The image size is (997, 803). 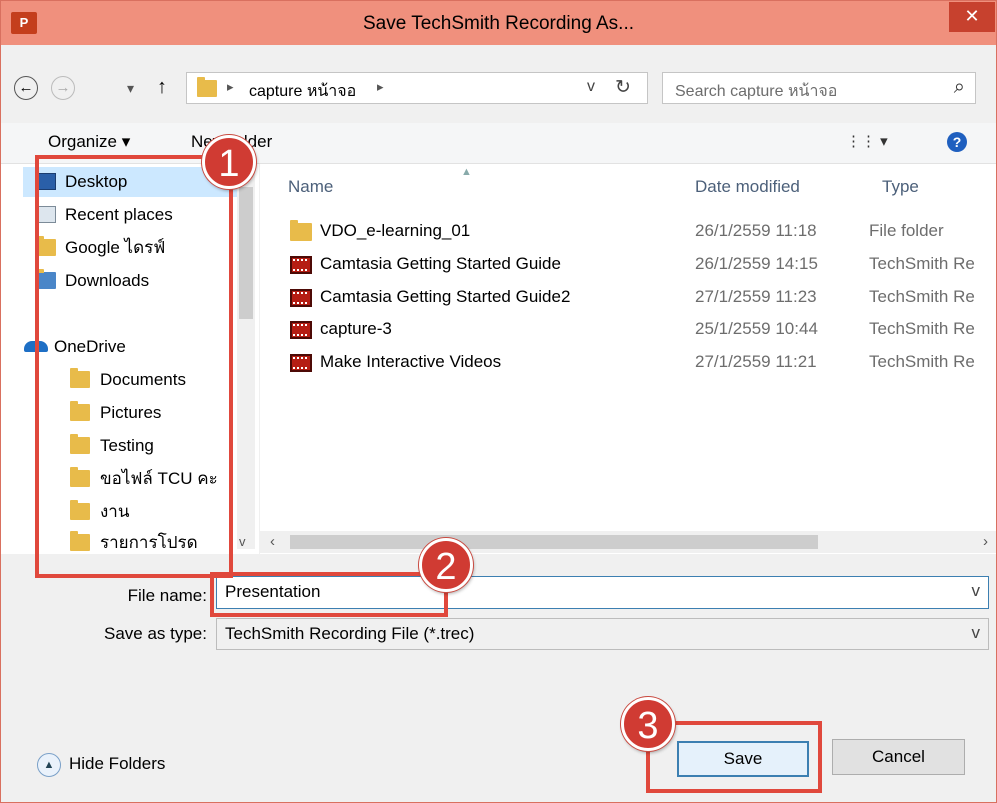 I want to click on address-dropdown-icon: v, so click(x=591, y=87).